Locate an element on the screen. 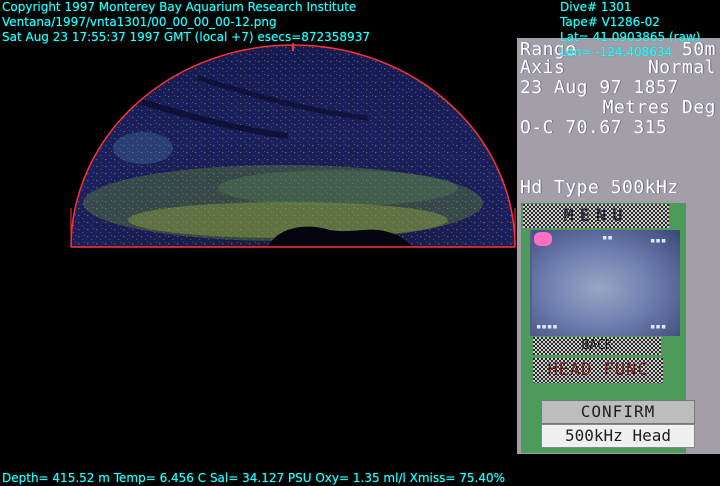 This screenshot has width=720, height=486. units-label: Metres Deg is located at coordinates (659, 107).